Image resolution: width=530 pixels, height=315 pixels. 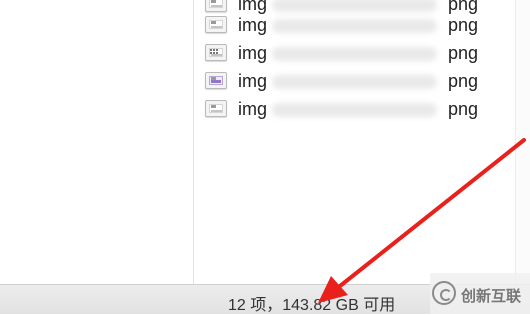 I want to click on status-item-count-and-free-space: 12 项，143.82 GB 可用, so click(x=312, y=305).